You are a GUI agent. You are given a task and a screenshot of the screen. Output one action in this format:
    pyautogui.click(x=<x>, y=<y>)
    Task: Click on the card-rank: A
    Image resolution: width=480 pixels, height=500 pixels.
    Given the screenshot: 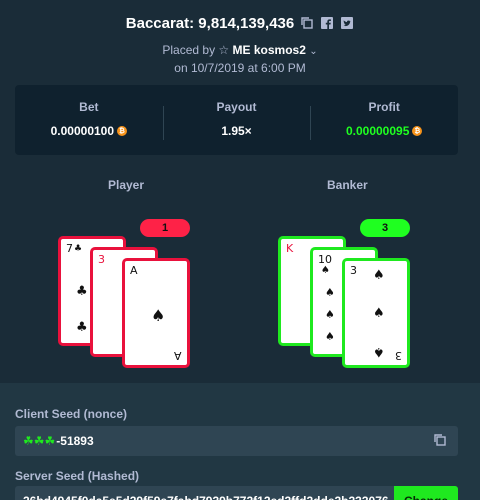 What is the action you would take?
    pyautogui.click(x=134, y=270)
    